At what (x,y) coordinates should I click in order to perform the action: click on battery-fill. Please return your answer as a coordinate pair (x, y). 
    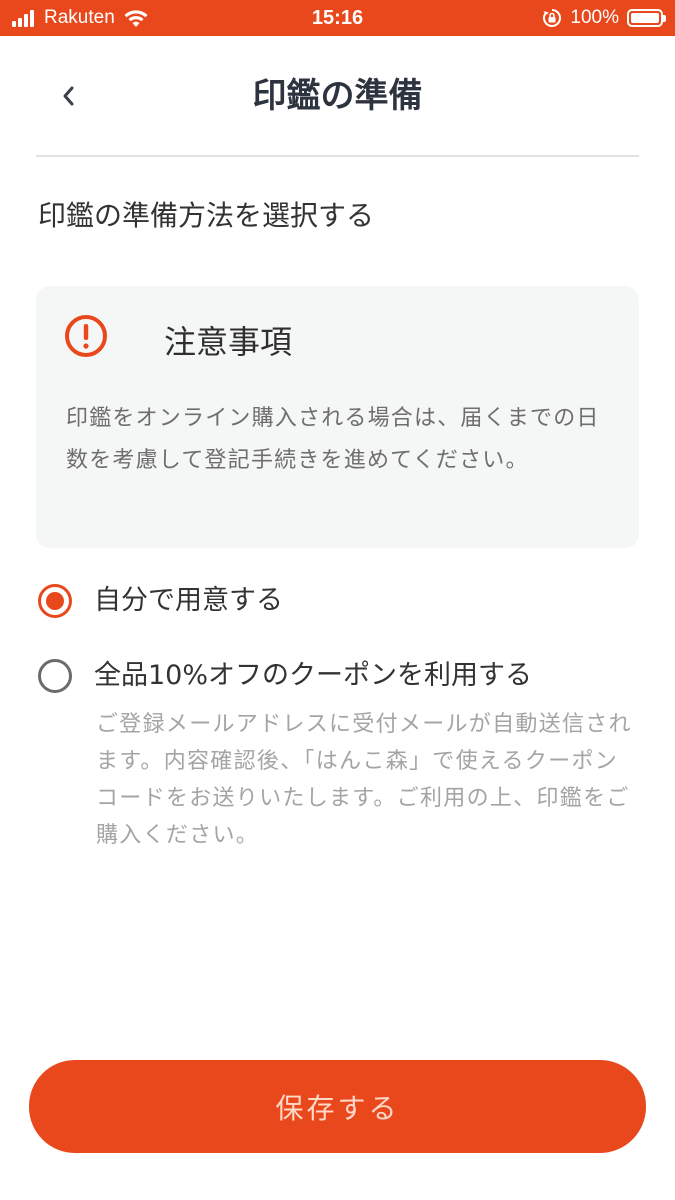
    Looking at the image, I should click on (645, 18).